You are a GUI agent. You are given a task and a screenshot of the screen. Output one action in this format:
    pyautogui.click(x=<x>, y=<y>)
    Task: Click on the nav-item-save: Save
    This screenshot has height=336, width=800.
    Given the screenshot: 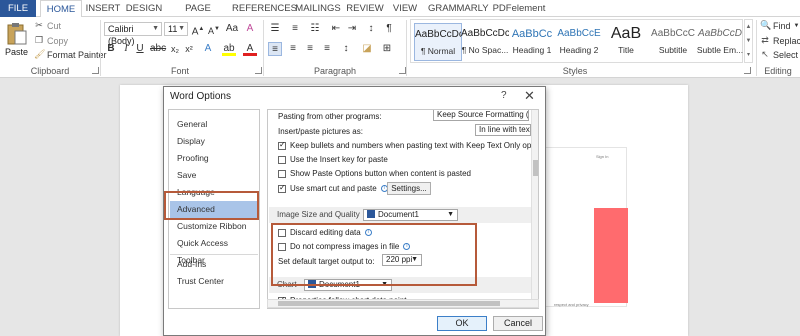 What is the action you would take?
    pyautogui.click(x=214, y=175)
    